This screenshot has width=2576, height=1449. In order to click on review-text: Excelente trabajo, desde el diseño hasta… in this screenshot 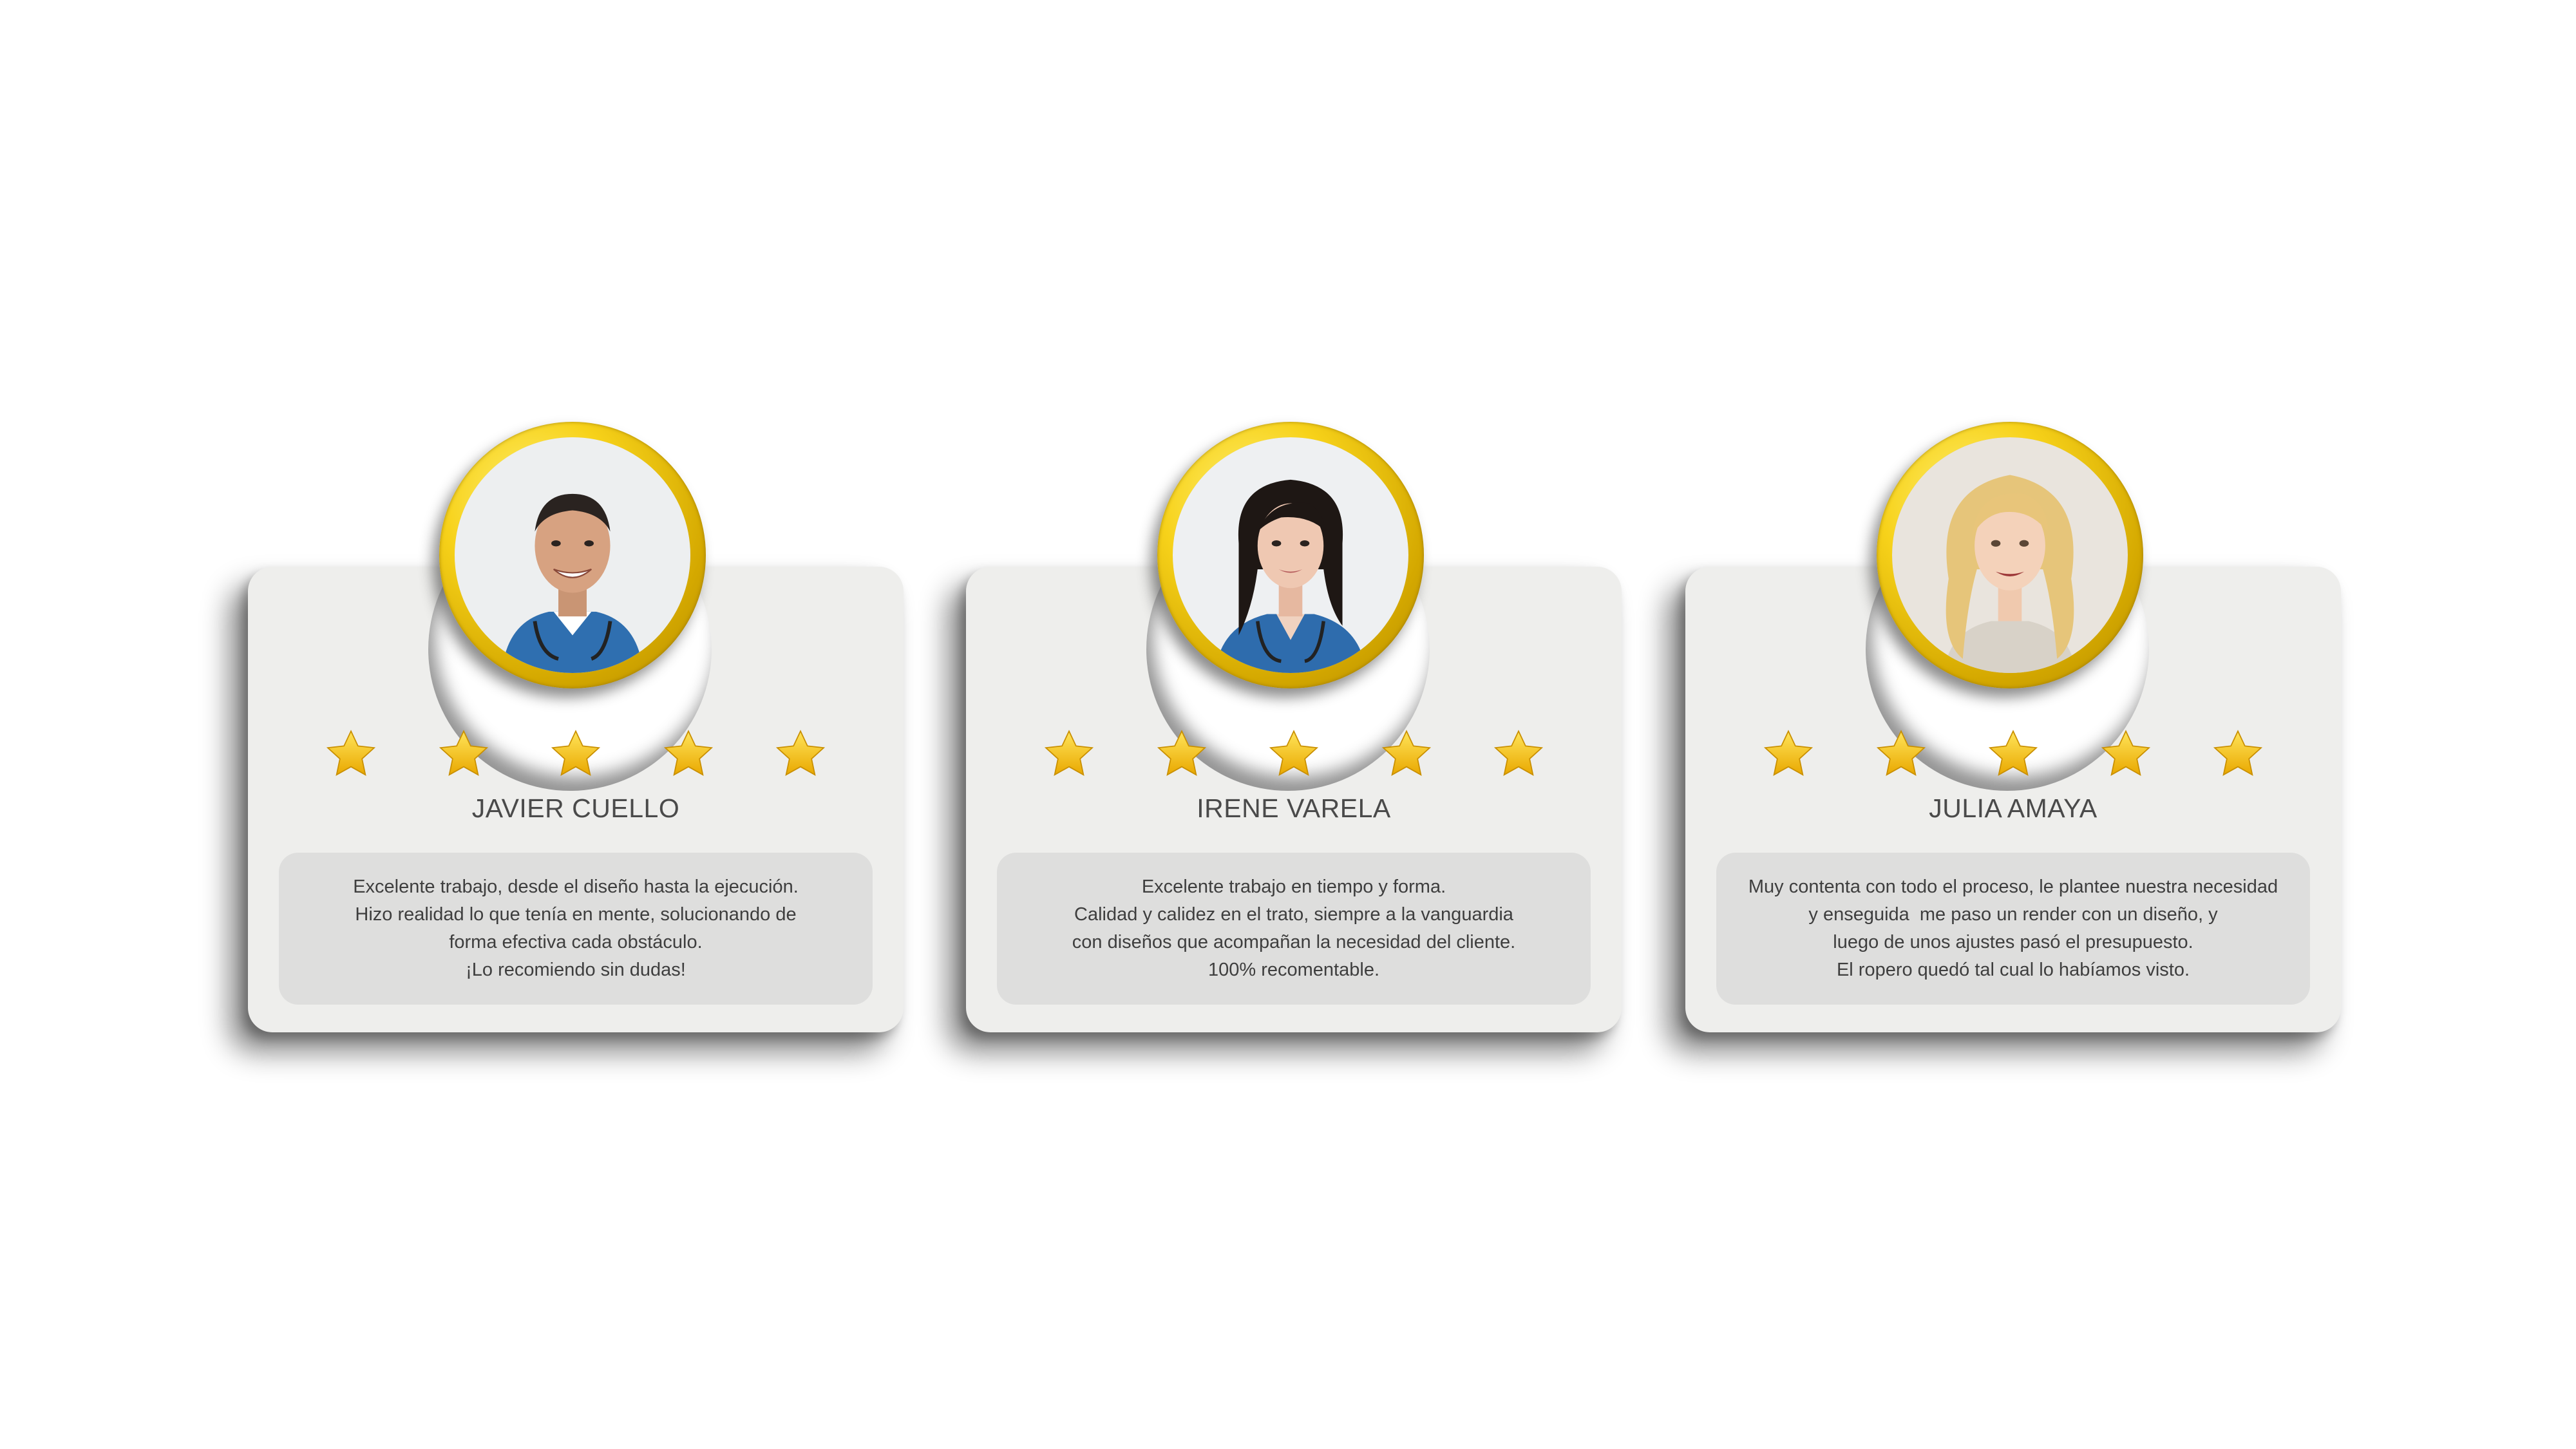, I will do `click(576, 929)`.